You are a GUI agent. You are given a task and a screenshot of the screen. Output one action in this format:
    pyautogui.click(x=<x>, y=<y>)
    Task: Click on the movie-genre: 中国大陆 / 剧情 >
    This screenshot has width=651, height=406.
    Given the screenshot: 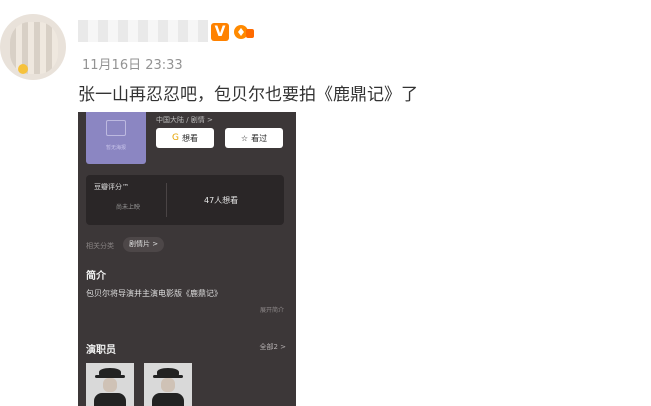 What is the action you would take?
    pyautogui.click(x=184, y=120)
    